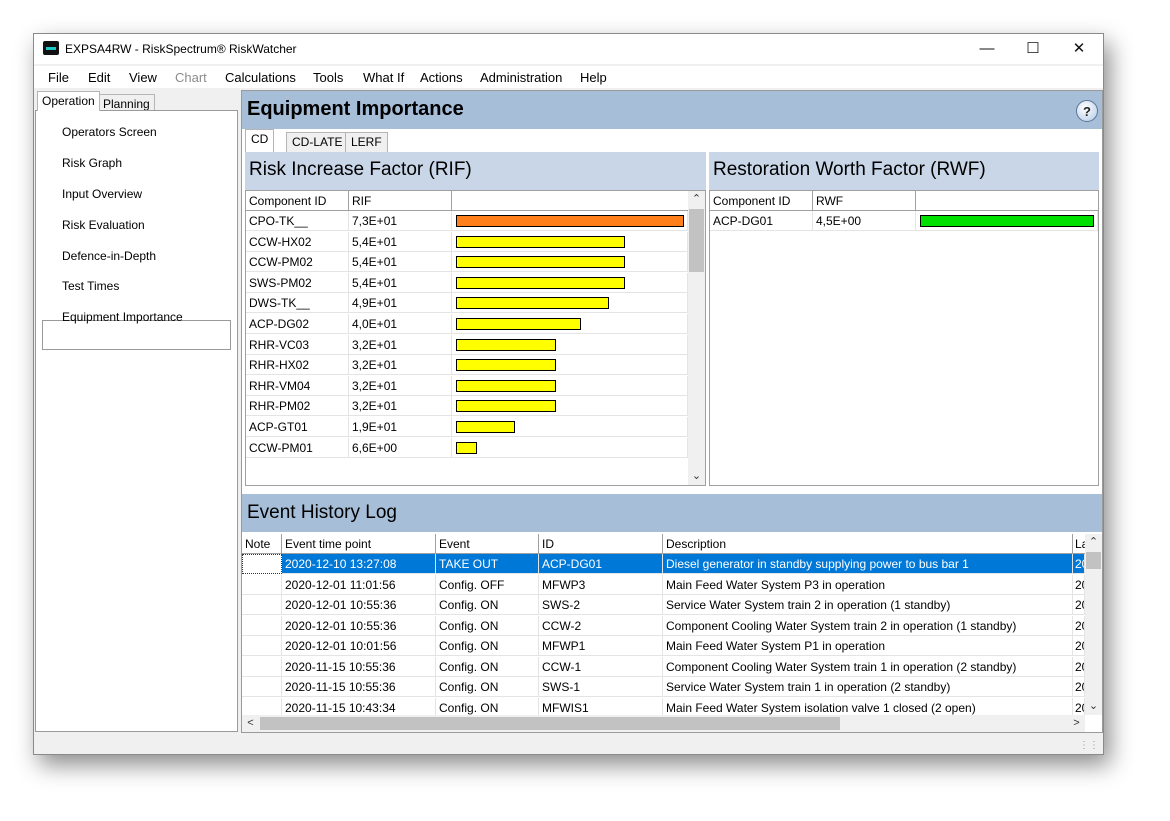 The image size is (1170, 821). I want to click on rif-row-component-id: CCW-HX02, so click(297, 241).